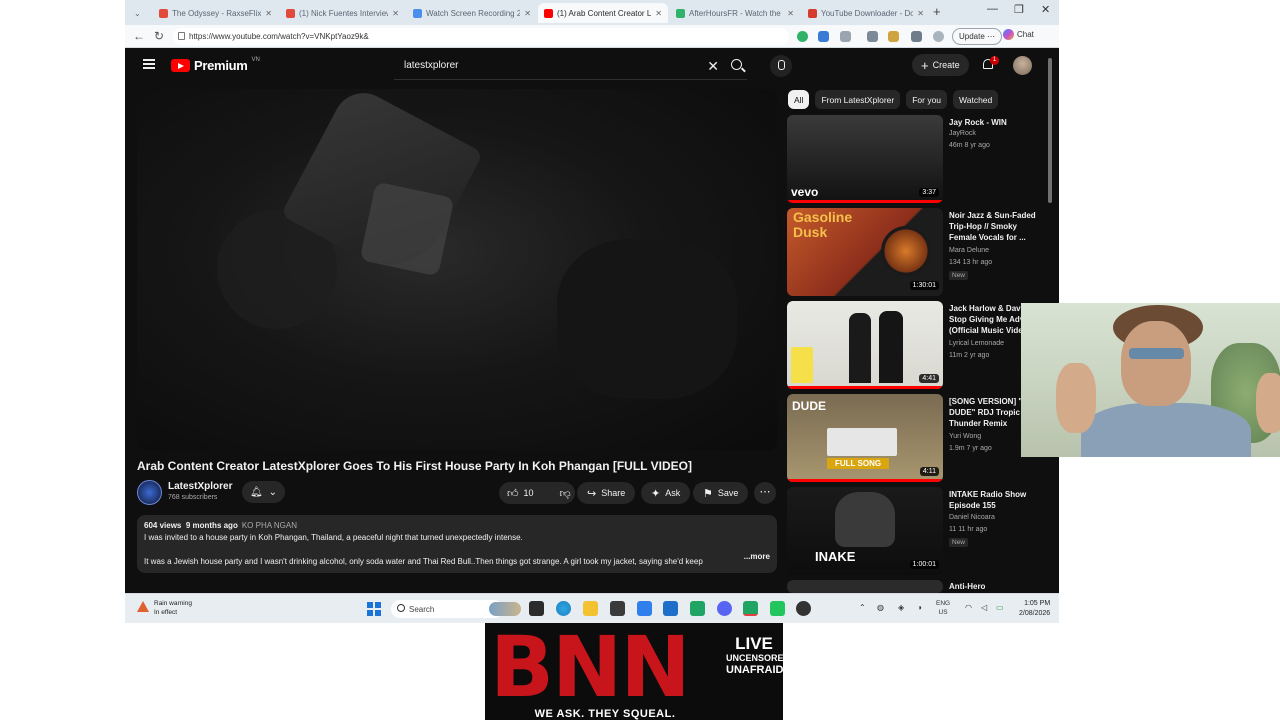 This screenshot has height=720, width=1280. What do you see at coordinates (617, 608) in the screenshot?
I see `capcut-icon` at bounding box center [617, 608].